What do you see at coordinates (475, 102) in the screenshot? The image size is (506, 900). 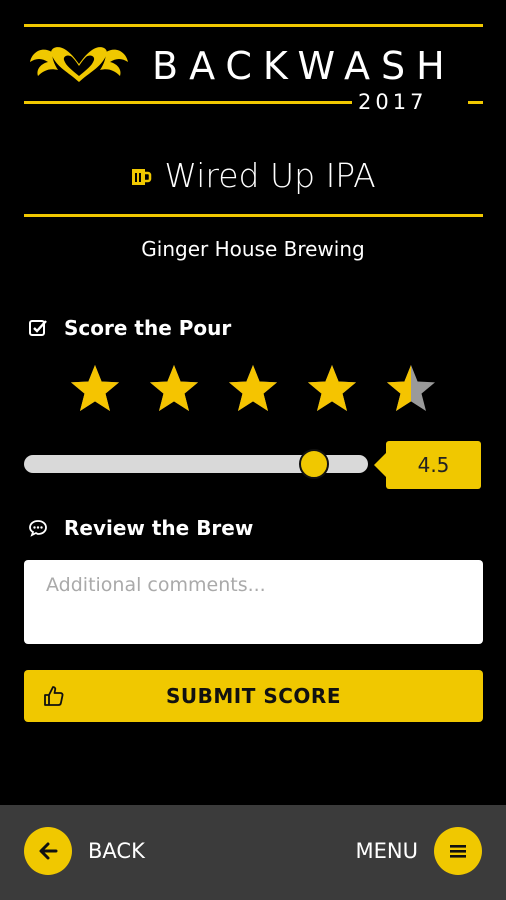 I see `logo-rule-bottom-end` at bounding box center [475, 102].